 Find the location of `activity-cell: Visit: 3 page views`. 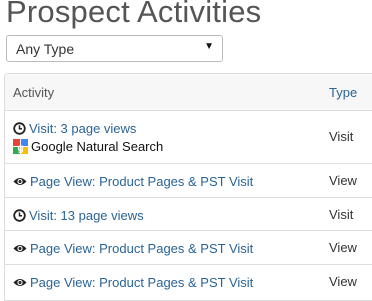

activity-cell: Visit: 3 page views is located at coordinates (74, 128).